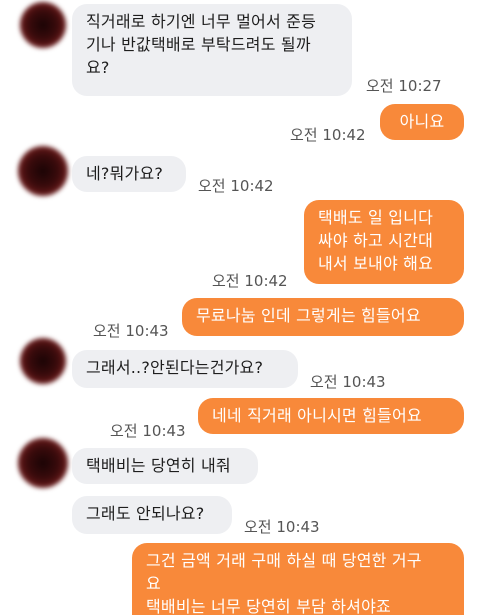 Image resolution: width=480 pixels, height=615 pixels. I want to click on incoming-message: 네?뭐가요?, so click(129, 174).